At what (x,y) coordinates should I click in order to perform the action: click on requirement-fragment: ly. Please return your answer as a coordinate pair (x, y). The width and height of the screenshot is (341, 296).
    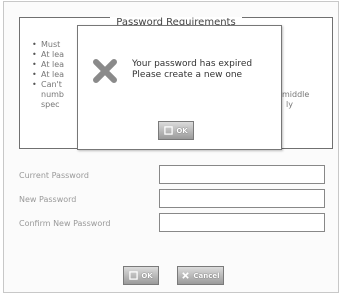
    Looking at the image, I should click on (289, 104).